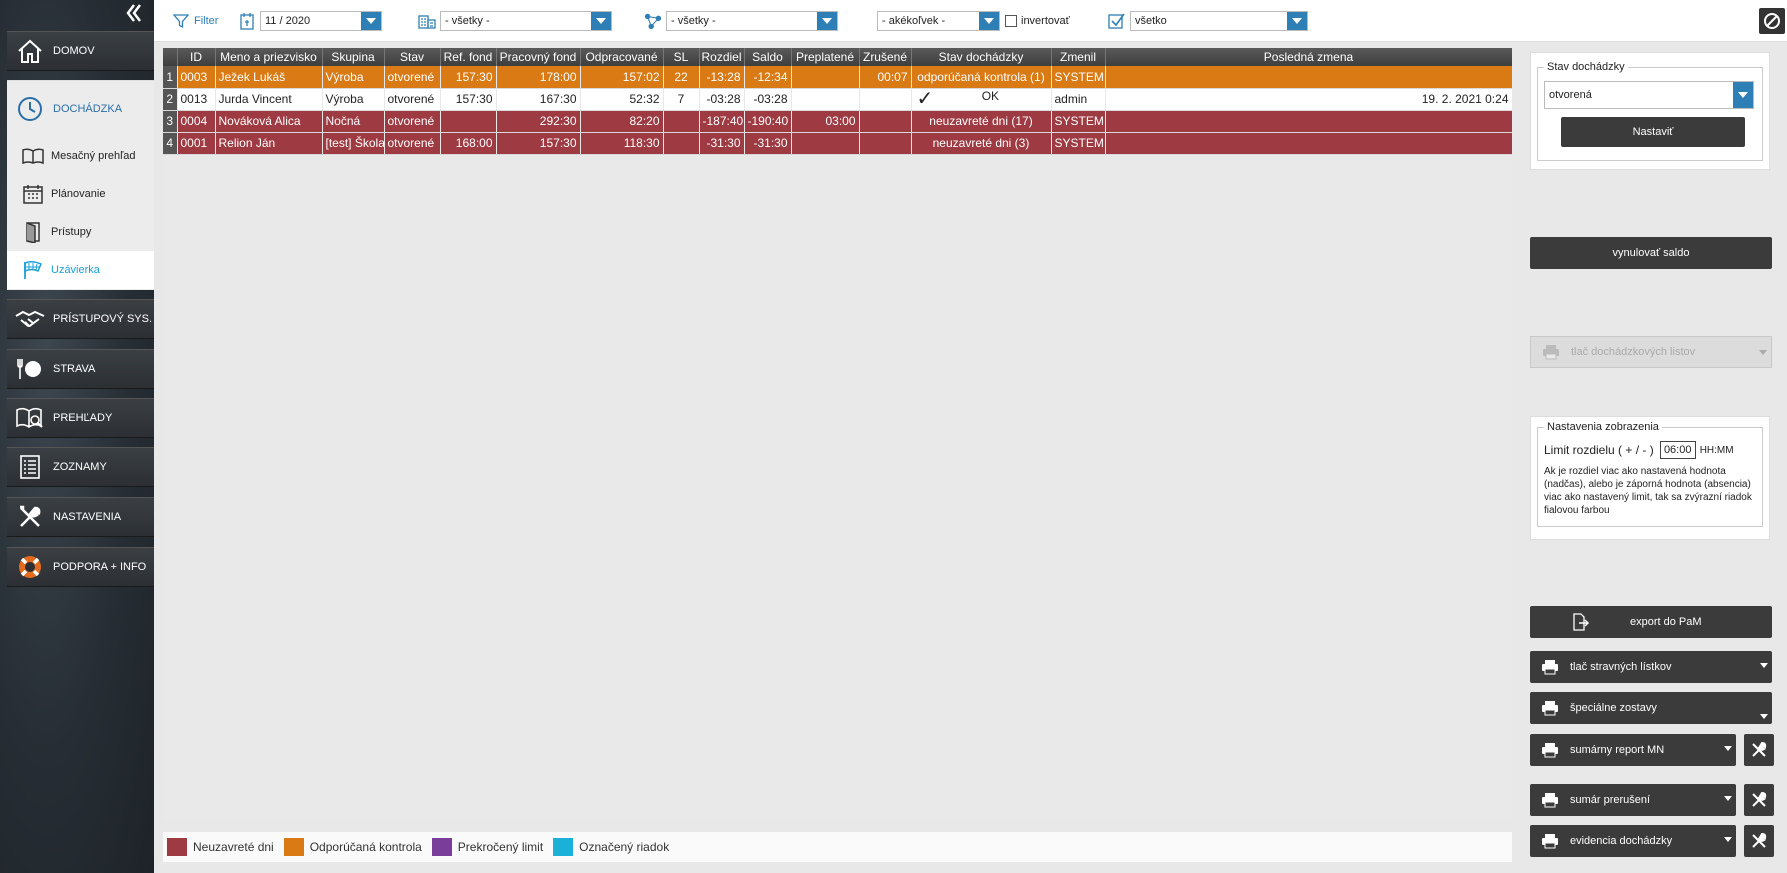 The width and height of the screenshot is (1787, 873). What do you see at coordinates (622, 99) in the screenshot?
I see `cell-worked: 52:32` at bounding box center [622, 99].